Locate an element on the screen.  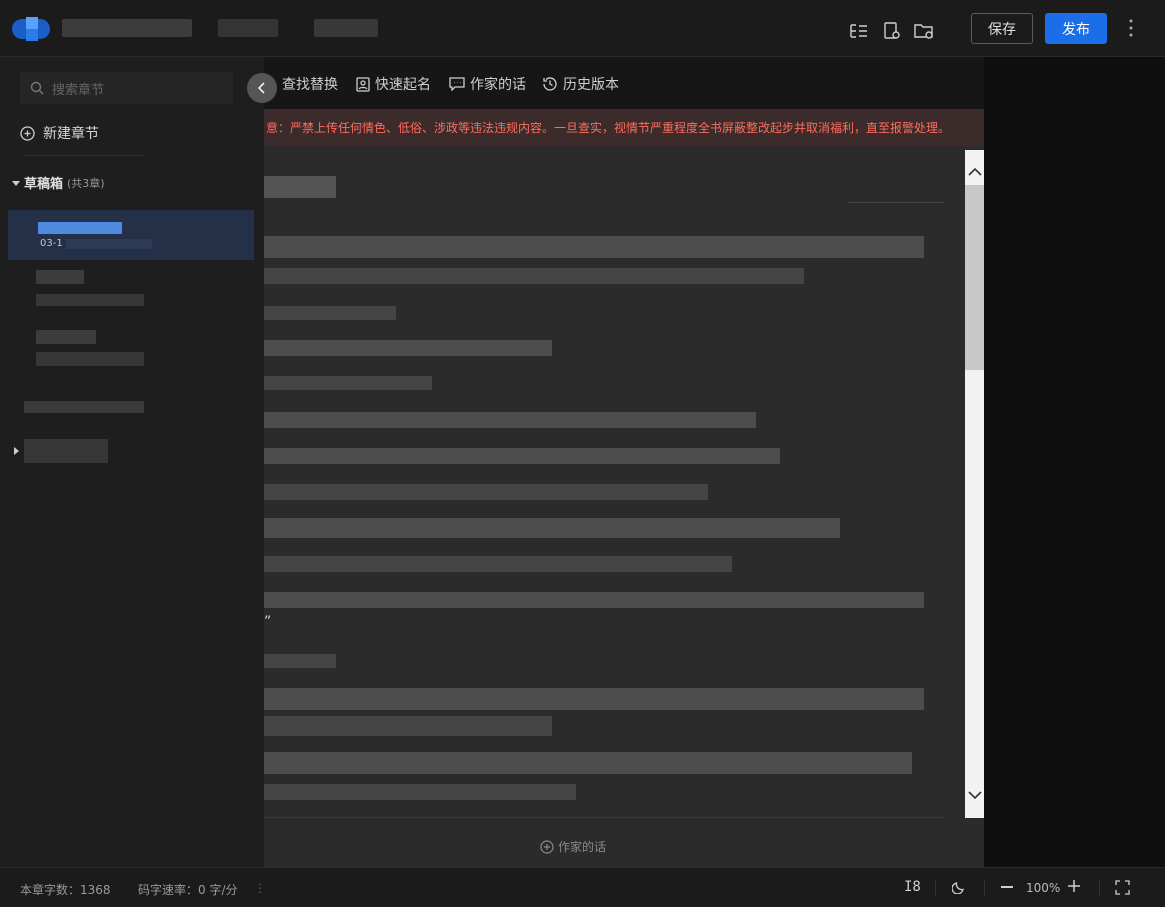
typing-speed: 码字速率：0 字/分 is located at coordinates (188, 890).